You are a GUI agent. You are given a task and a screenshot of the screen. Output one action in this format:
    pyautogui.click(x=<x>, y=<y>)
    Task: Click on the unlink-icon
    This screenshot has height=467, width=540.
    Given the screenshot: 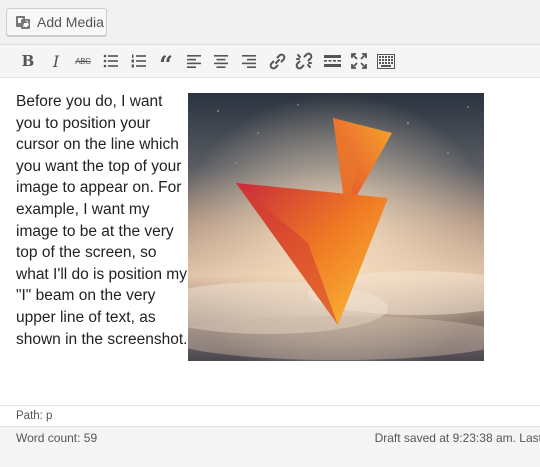 What is the action you would take?
    pyautogui.click(x=304, y=61)
    